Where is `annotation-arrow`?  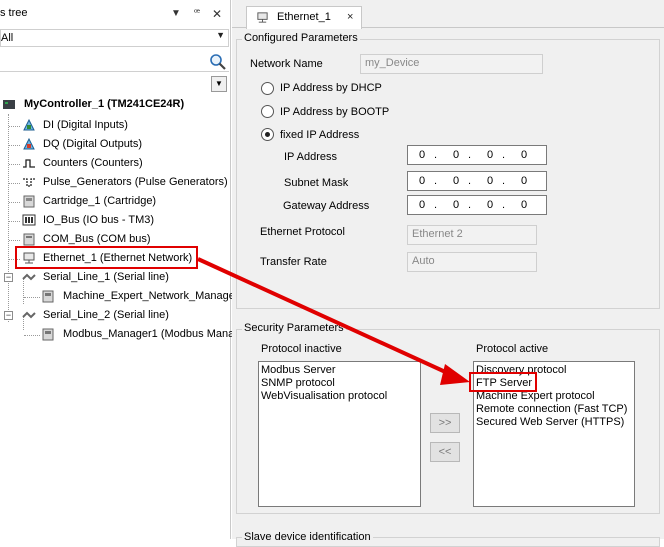
annotation-arrow is located at coordinates (333, 321).